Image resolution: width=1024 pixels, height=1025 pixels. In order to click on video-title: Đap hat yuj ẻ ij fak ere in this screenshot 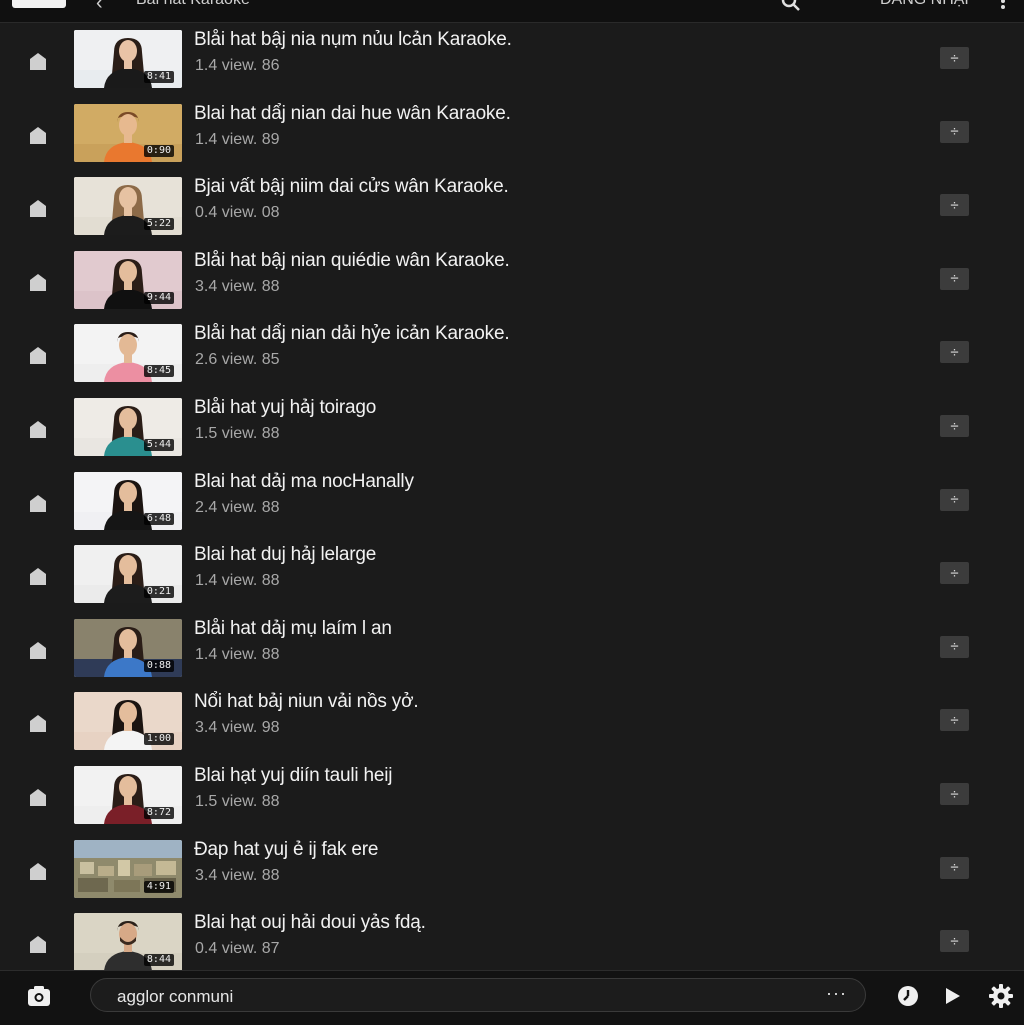, I will do `click(286, 850)`.